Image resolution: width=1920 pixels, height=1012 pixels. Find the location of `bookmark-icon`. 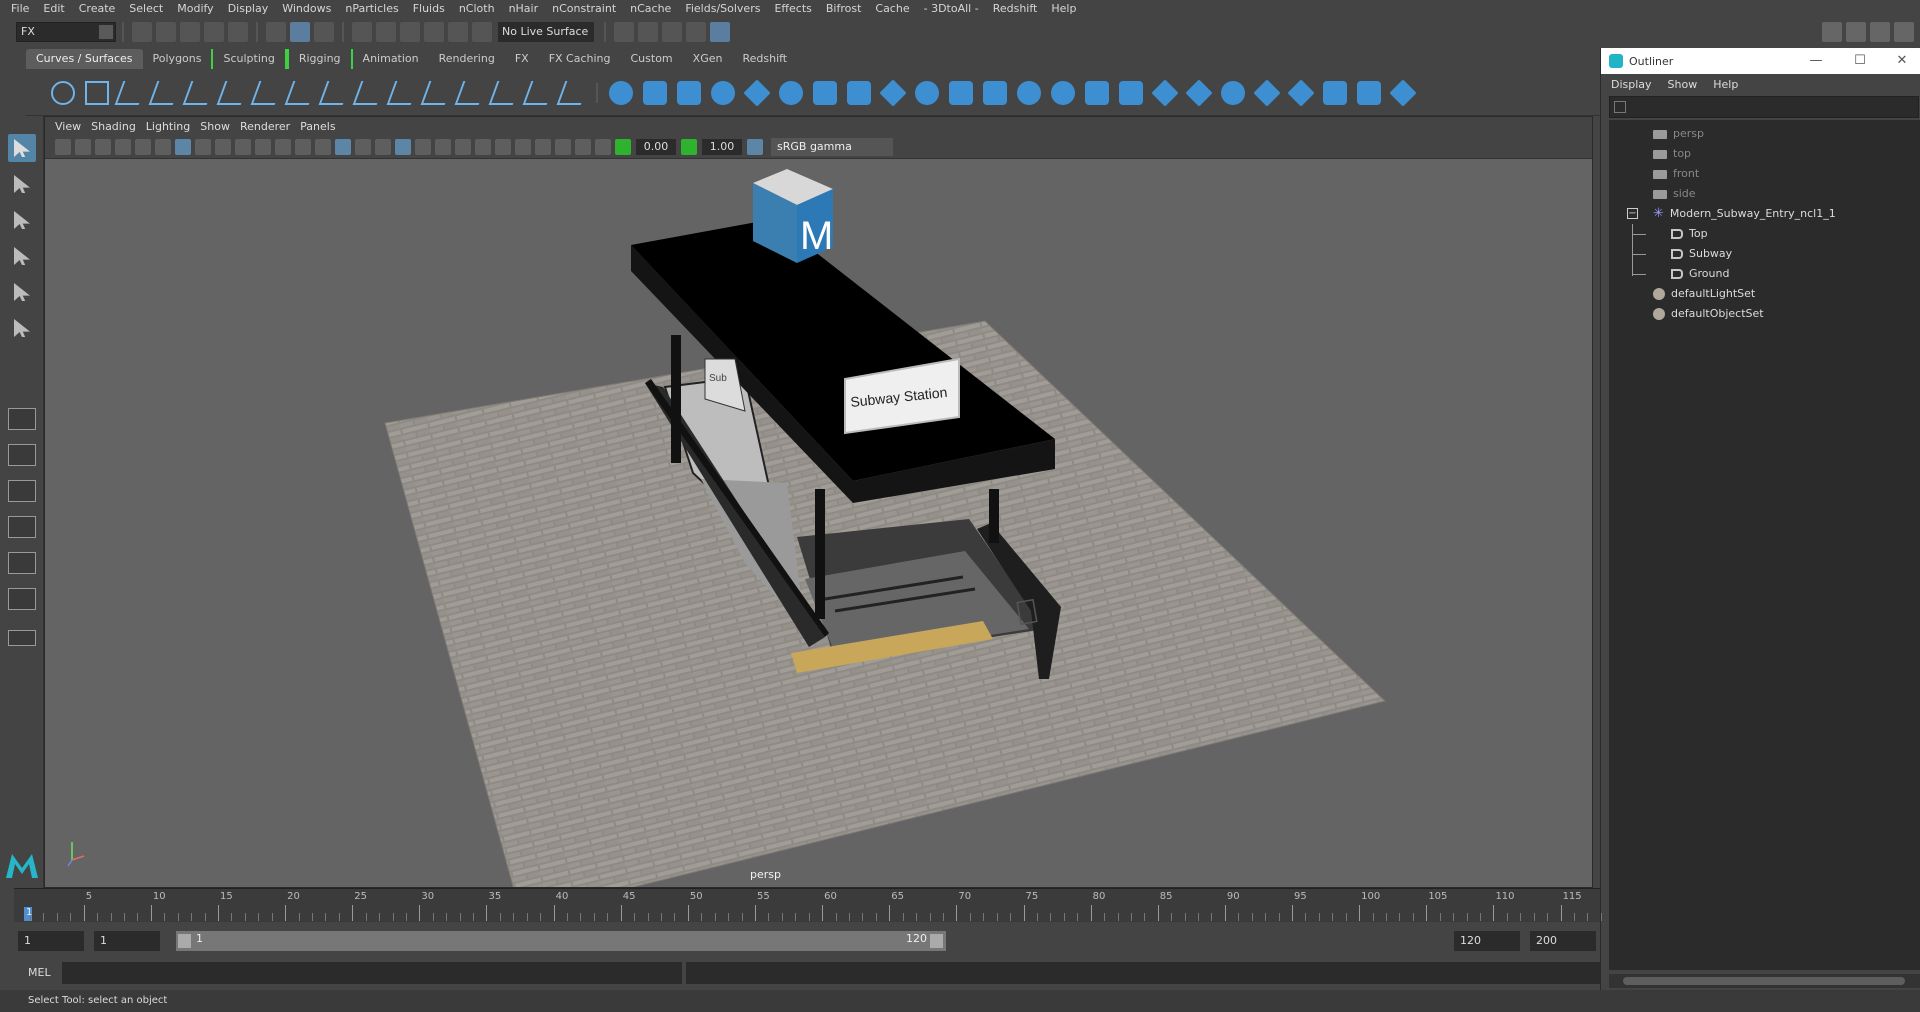

bookmark-icon is located at coordinates (103, 146).